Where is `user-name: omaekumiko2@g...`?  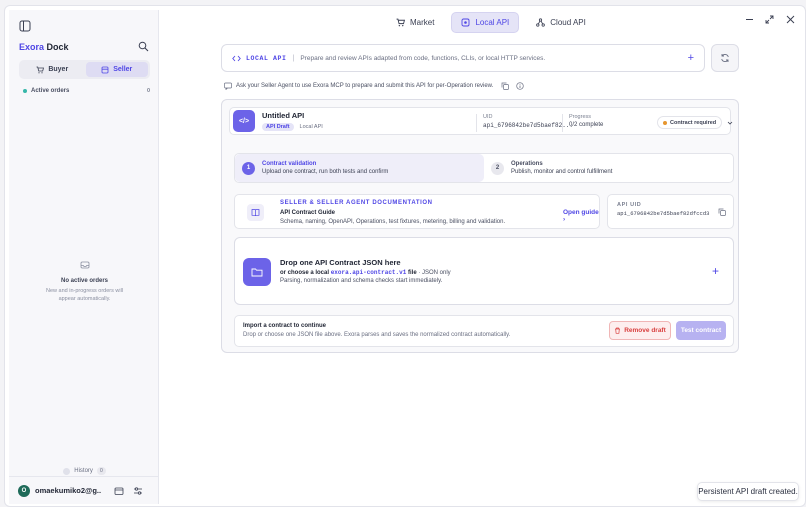
user-name: omaekumiko2@g... is located at coordinates (68, 490).